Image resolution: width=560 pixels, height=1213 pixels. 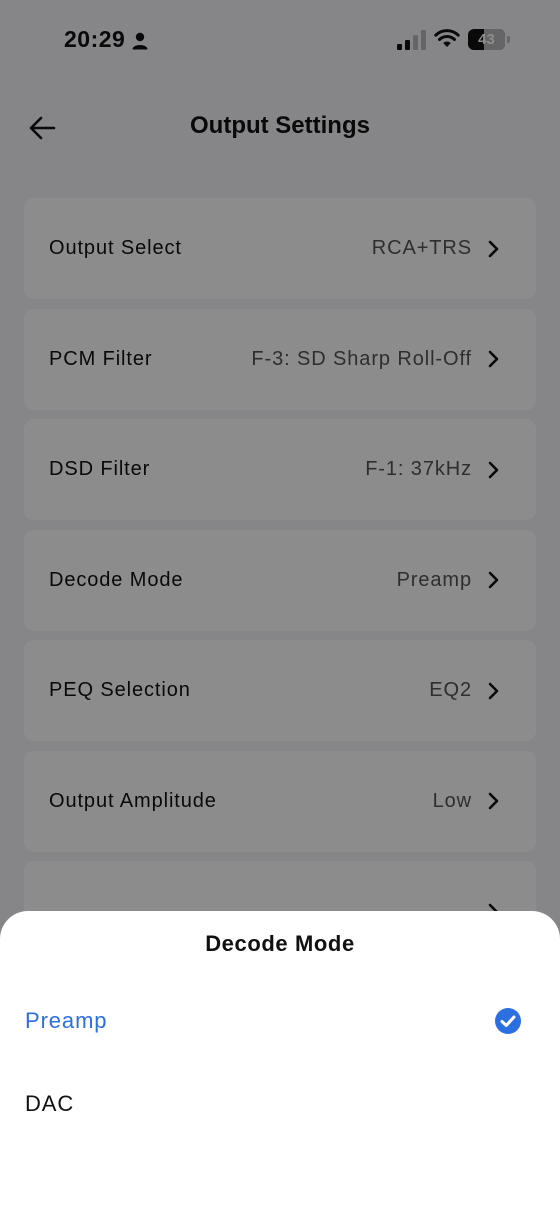 I want to click on option-label: DAC, so click(x=50, y=1103).